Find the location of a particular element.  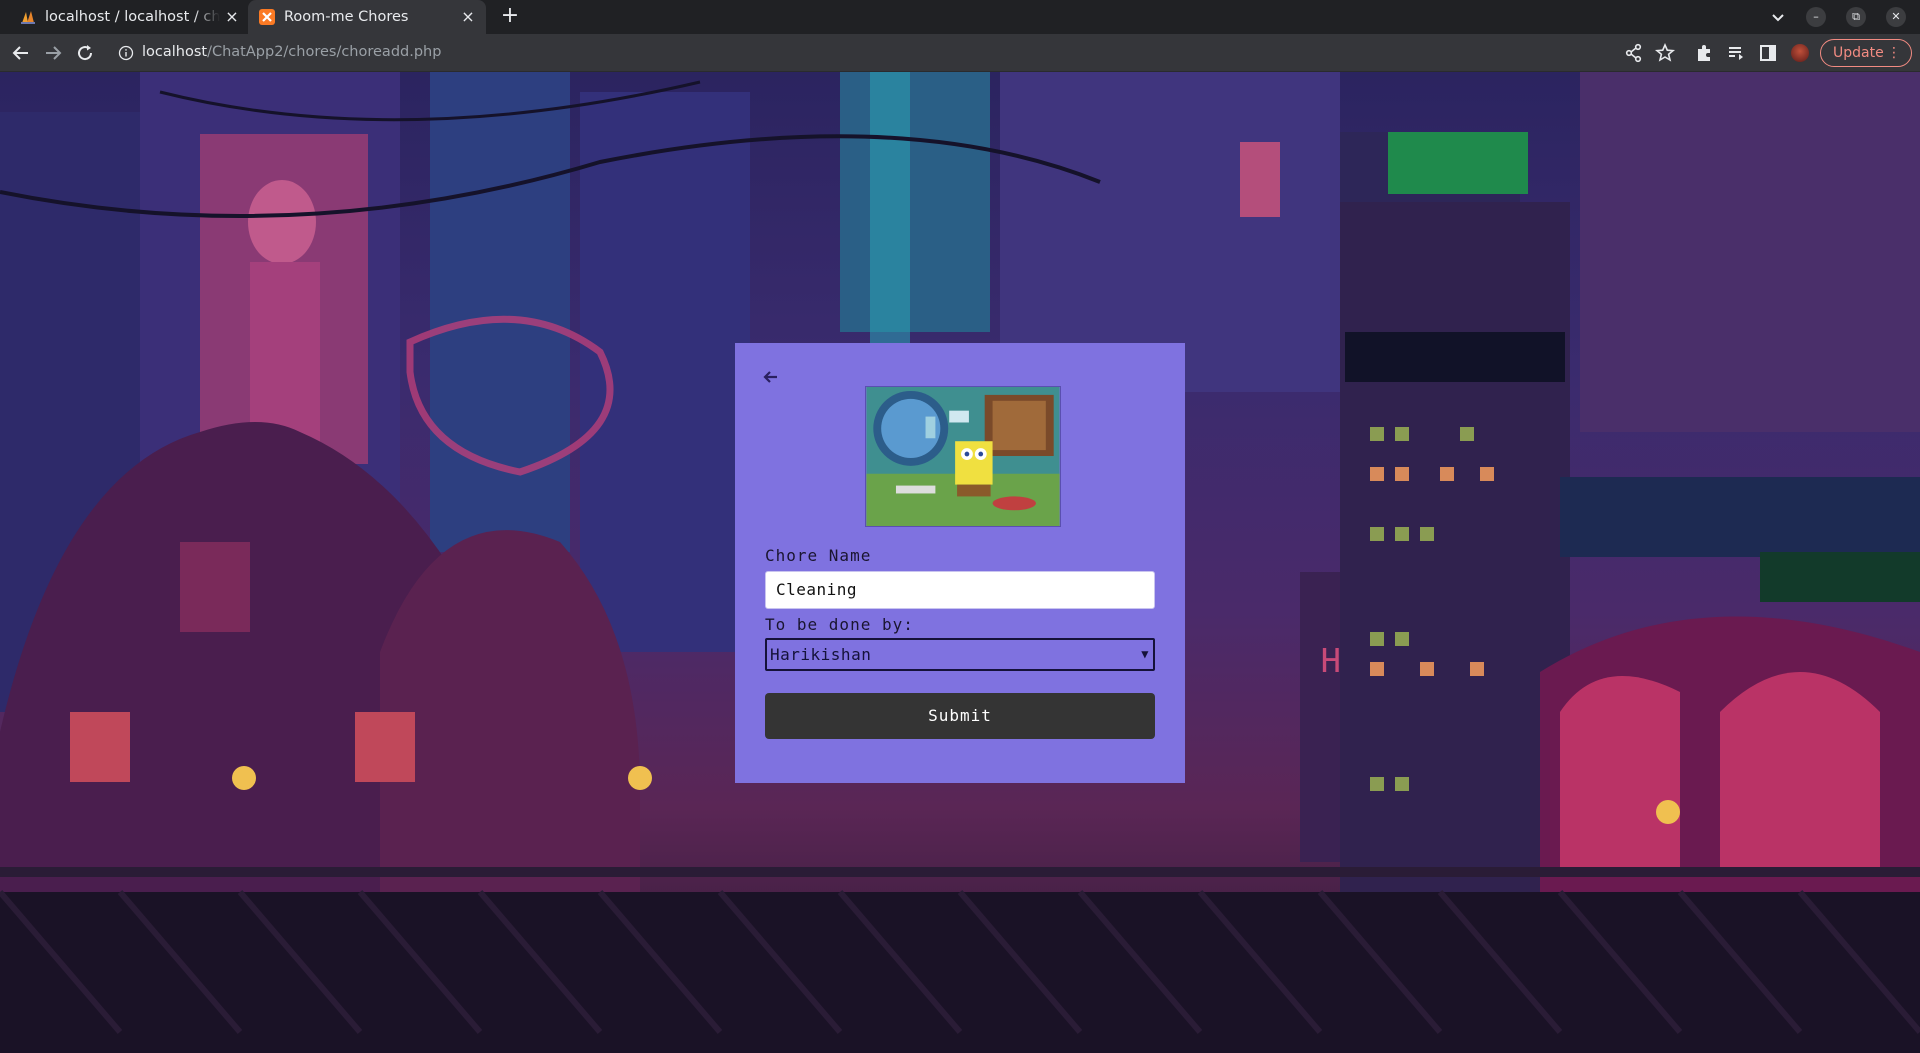

tab-phpmyadmin: localhost / localhost / chatapp2 × is located at coordinates (131, 17).